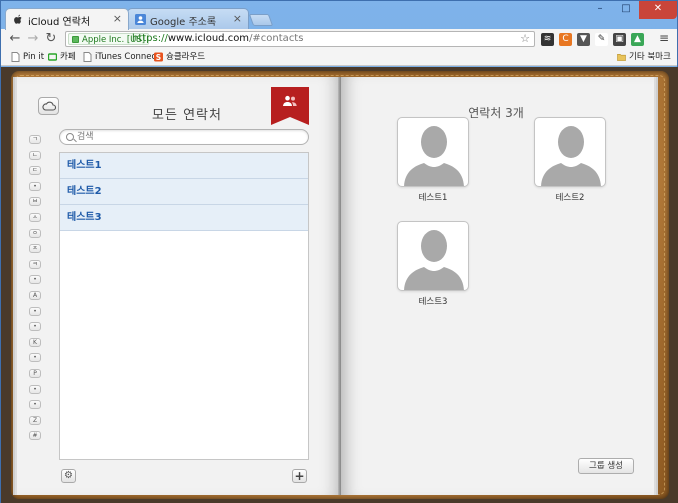 The width and height of the screenshot is (678, 503). I want to click on bookmark-label: iTunes Connect, so click(127, 57).